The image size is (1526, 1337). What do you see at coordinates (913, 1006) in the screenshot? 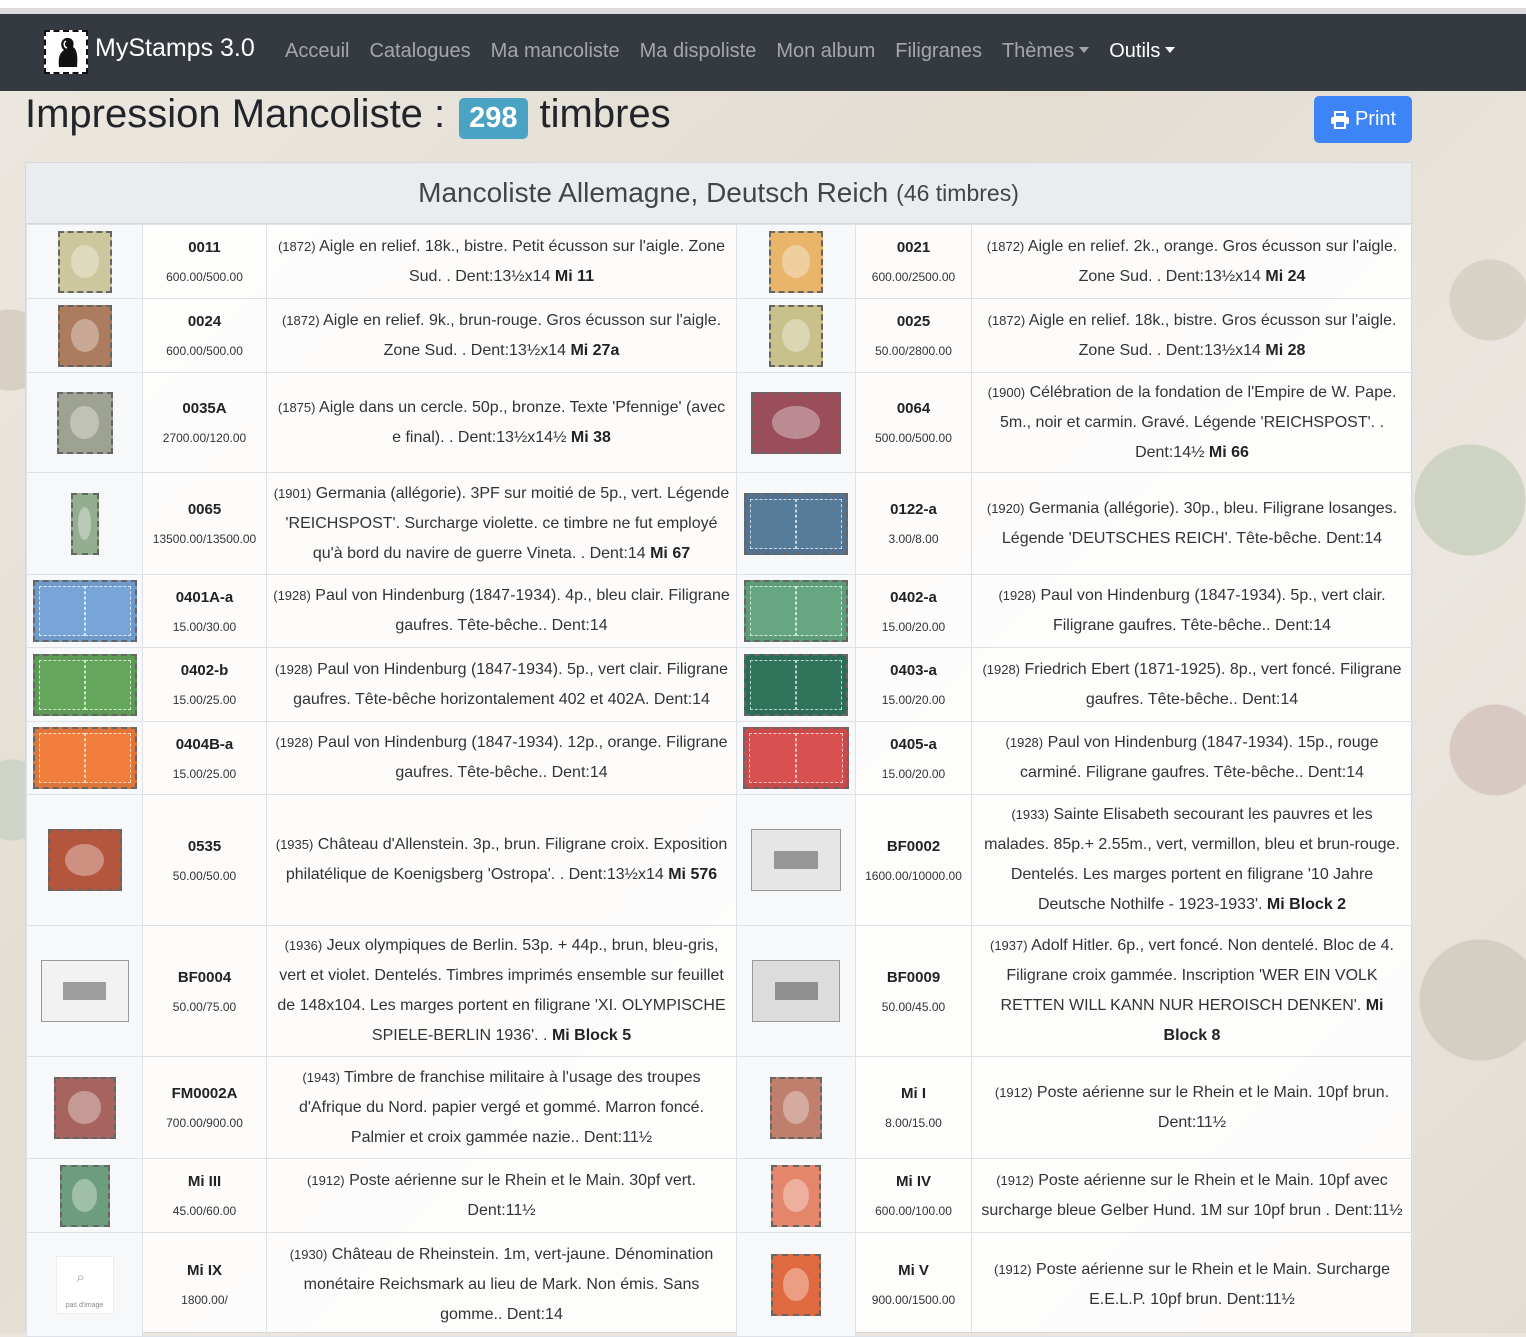
I see `stamp-price: 50.00/45.00` at bounding box center [913, 1006].